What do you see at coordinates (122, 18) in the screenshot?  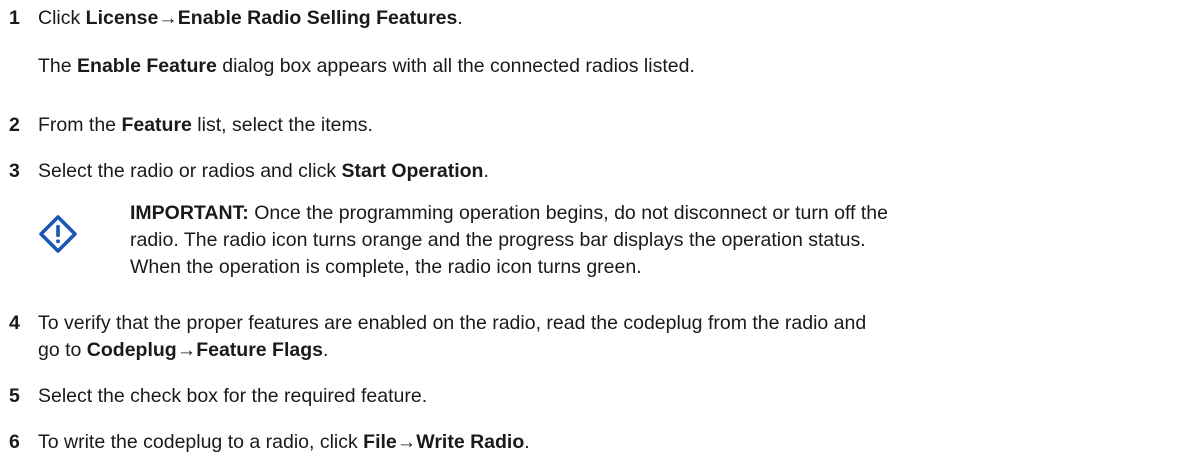 I see `menu-license: License` at bounding box center [122, 18].